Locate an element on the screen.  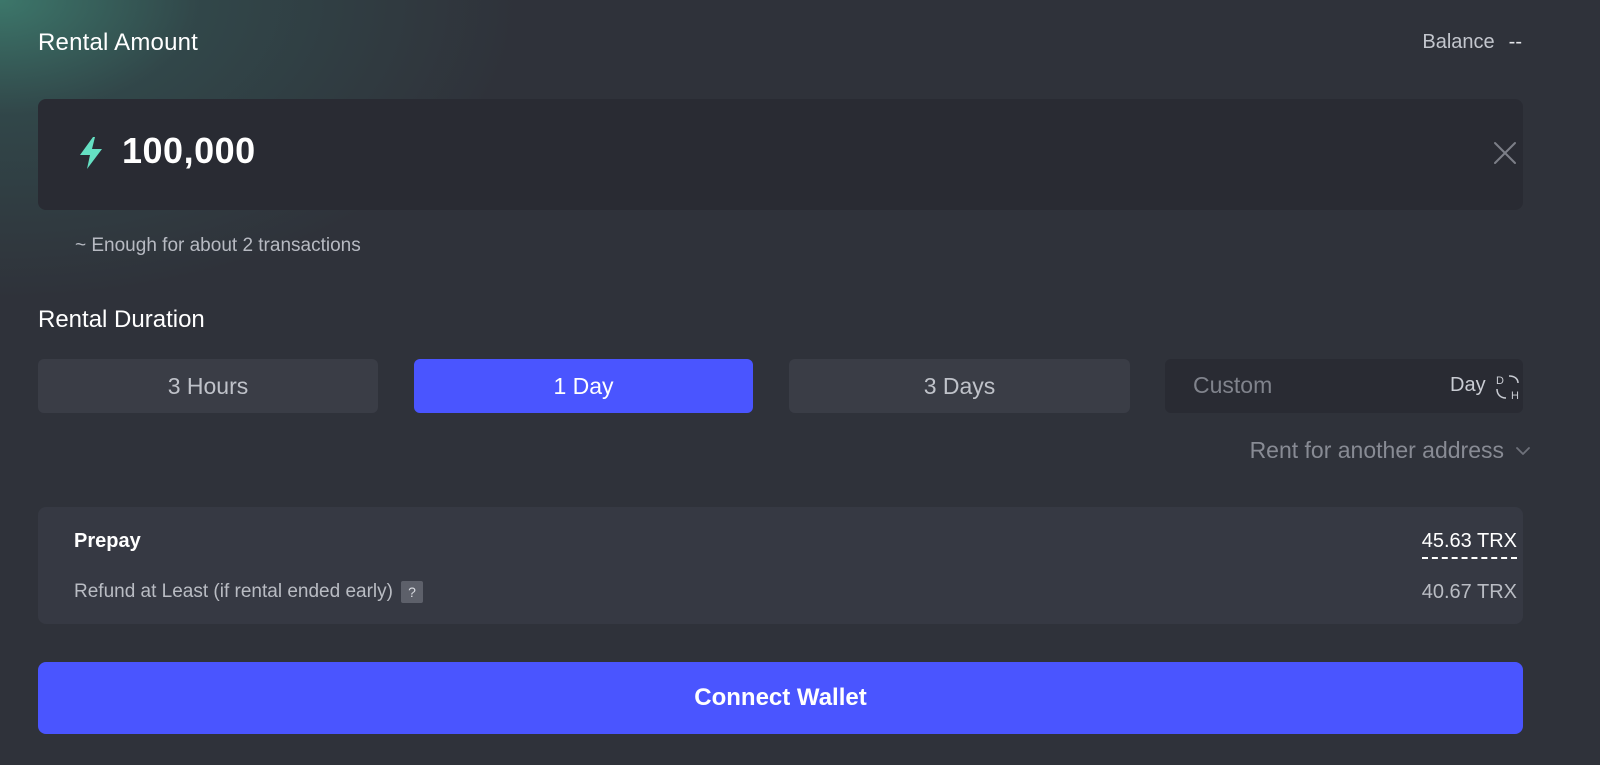
prepay-label: Prepay is located at coordinates (107, 541).